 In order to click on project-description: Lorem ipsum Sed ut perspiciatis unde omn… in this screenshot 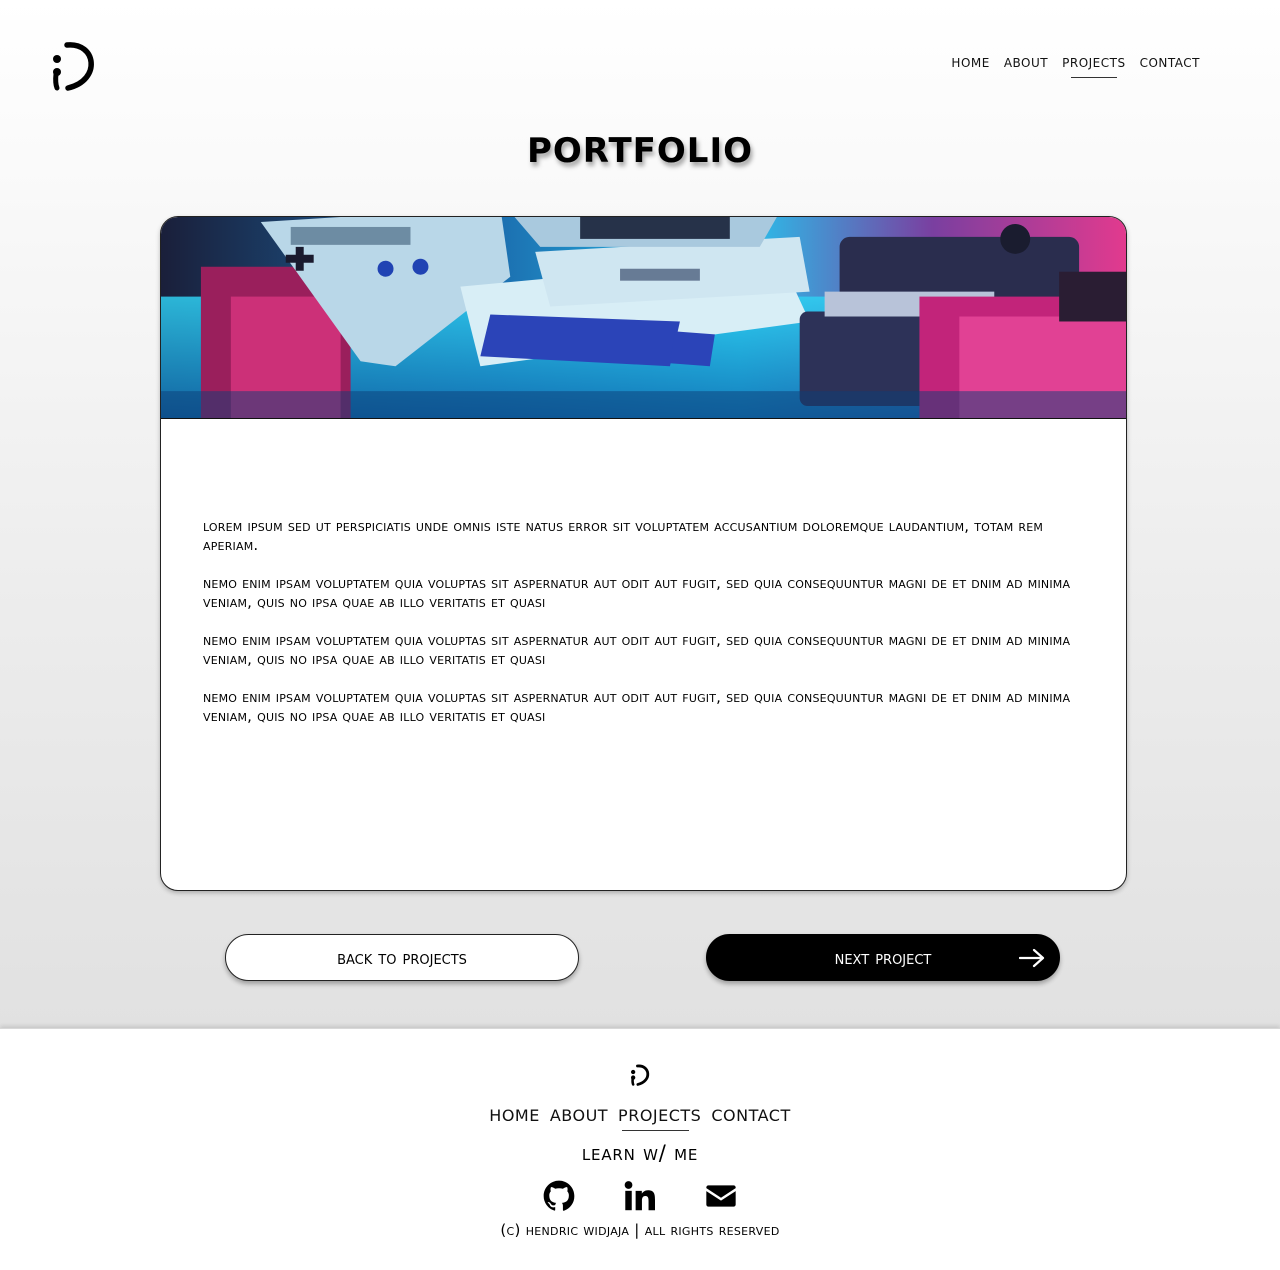, I will do `click(643, 631)`.